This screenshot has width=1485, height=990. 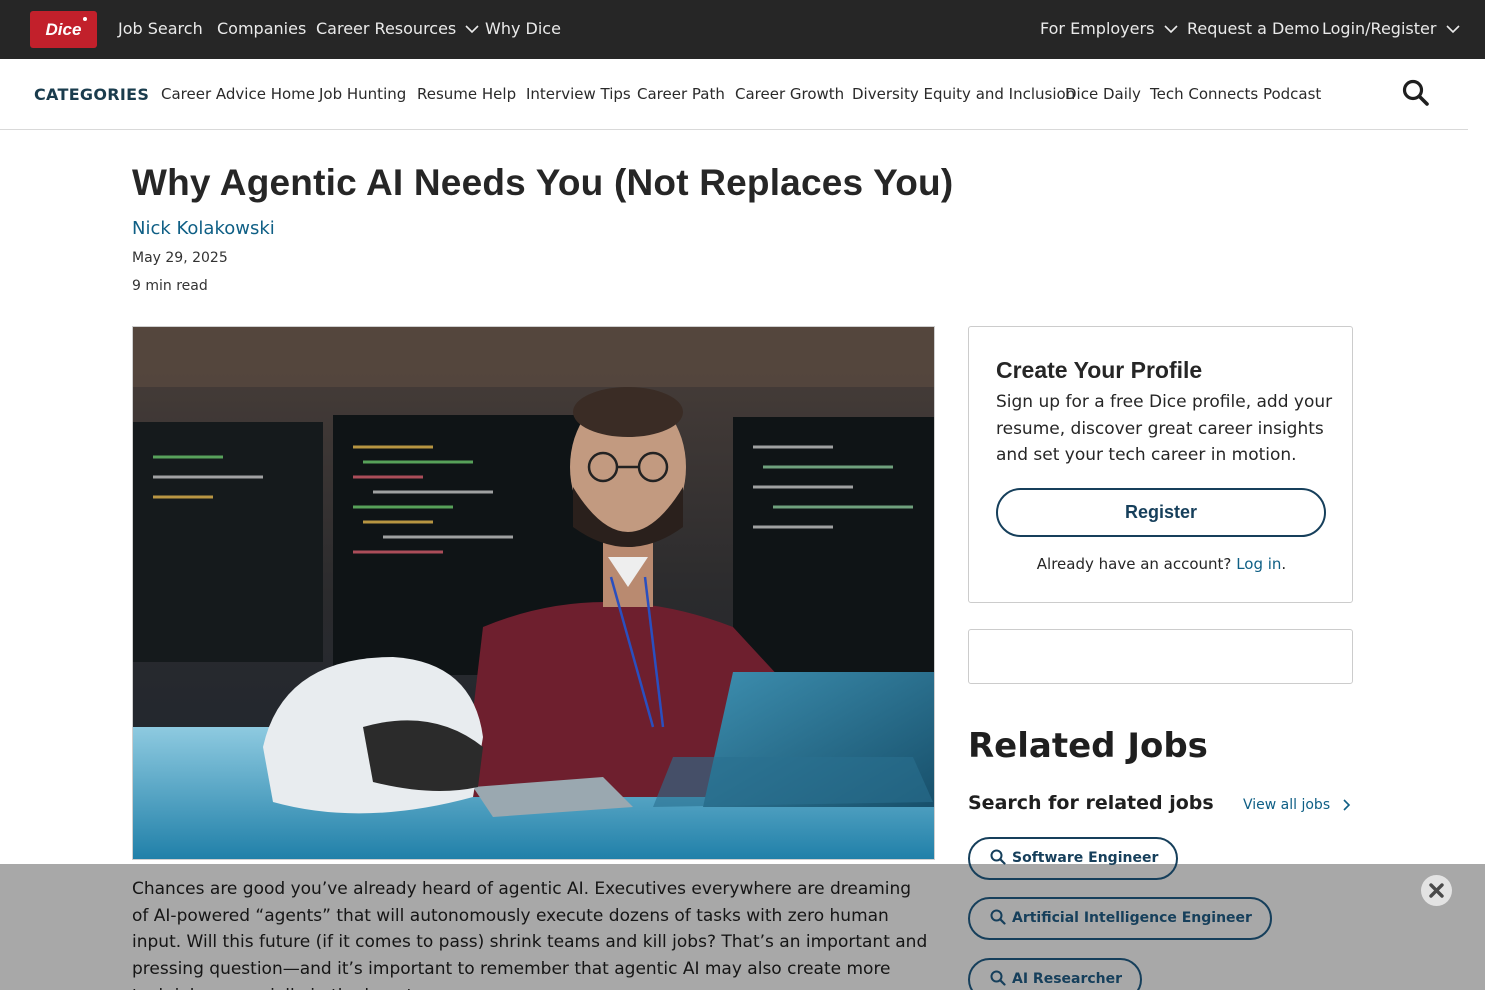 I want to click on login-prompt: Already have an account? Log in., so click(x=1161, y=564).